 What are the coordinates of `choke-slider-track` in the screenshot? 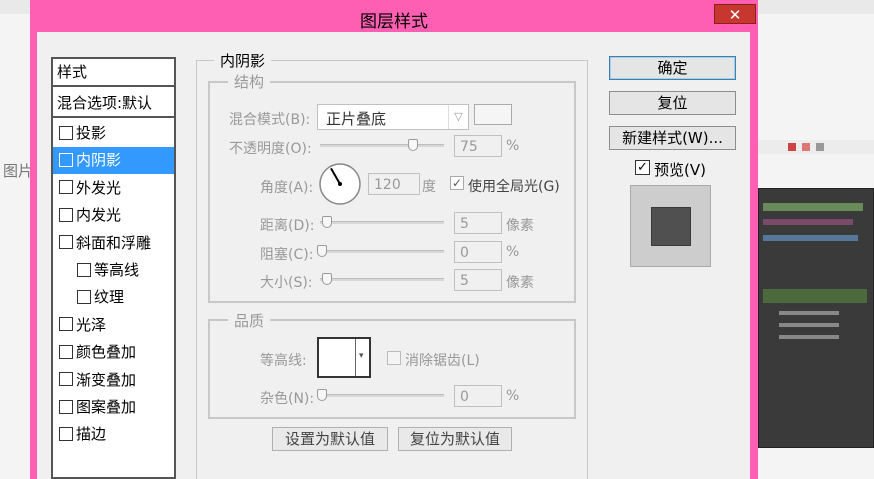 It's located at (382, 251).